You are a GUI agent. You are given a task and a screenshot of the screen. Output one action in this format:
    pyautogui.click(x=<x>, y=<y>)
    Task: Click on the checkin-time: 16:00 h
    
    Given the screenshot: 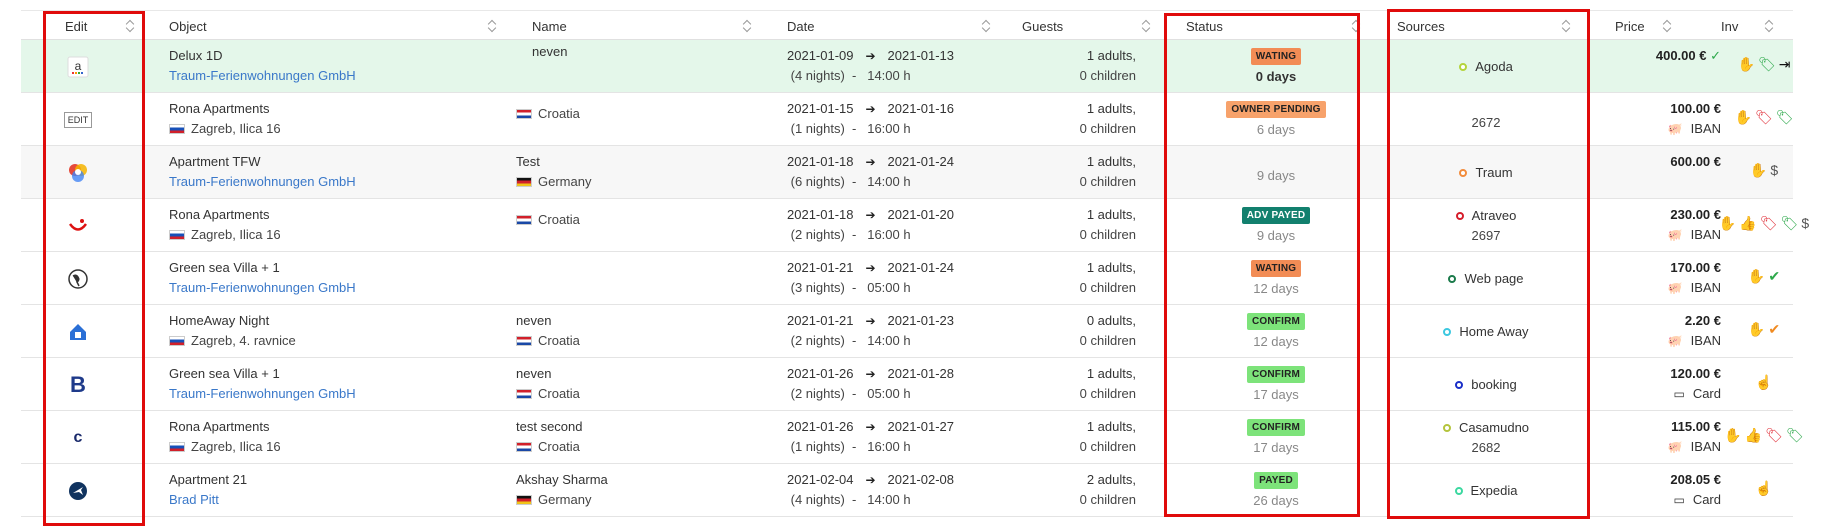 What is the action you would take?
    pyautogui.click(x=889, y=234)
    